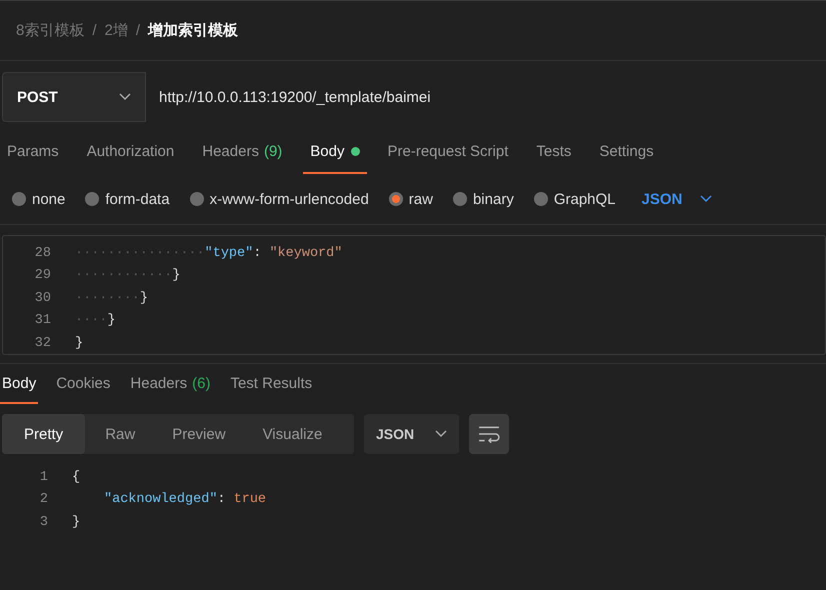 This screenshot has height=590, width=826. I want to click on radio-label: GraphQL, so click(585, 199).